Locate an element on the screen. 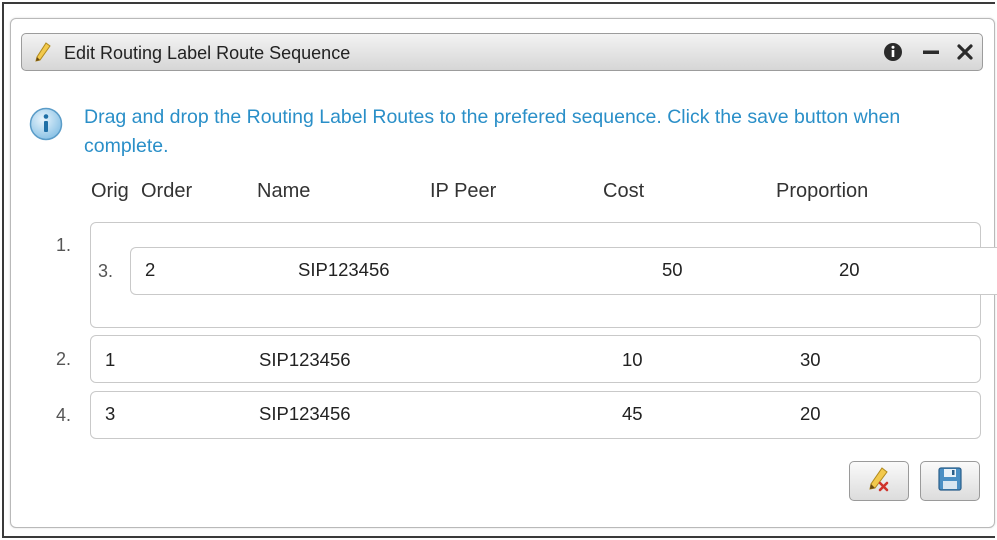 The image size is (997, 540). dialog-title: Edit Routing Label Route Sequence is located at coordinates (207, 53).